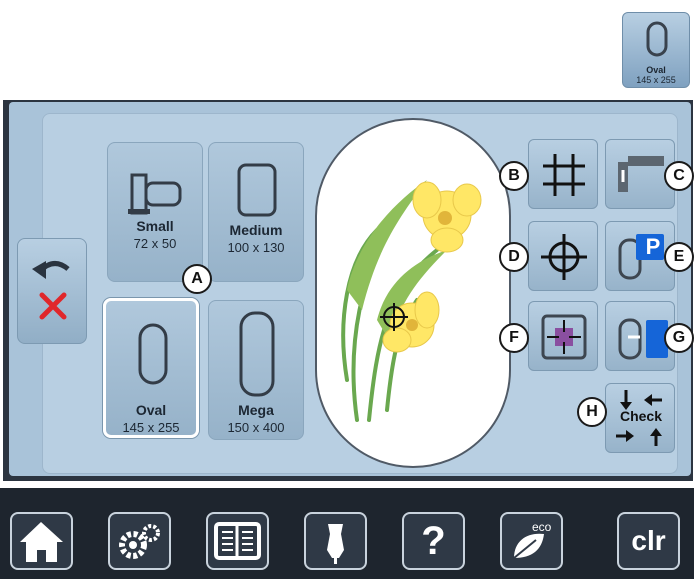 This screenshot has height=579, width=694. I want to click on home-icon, so click(41, 542).